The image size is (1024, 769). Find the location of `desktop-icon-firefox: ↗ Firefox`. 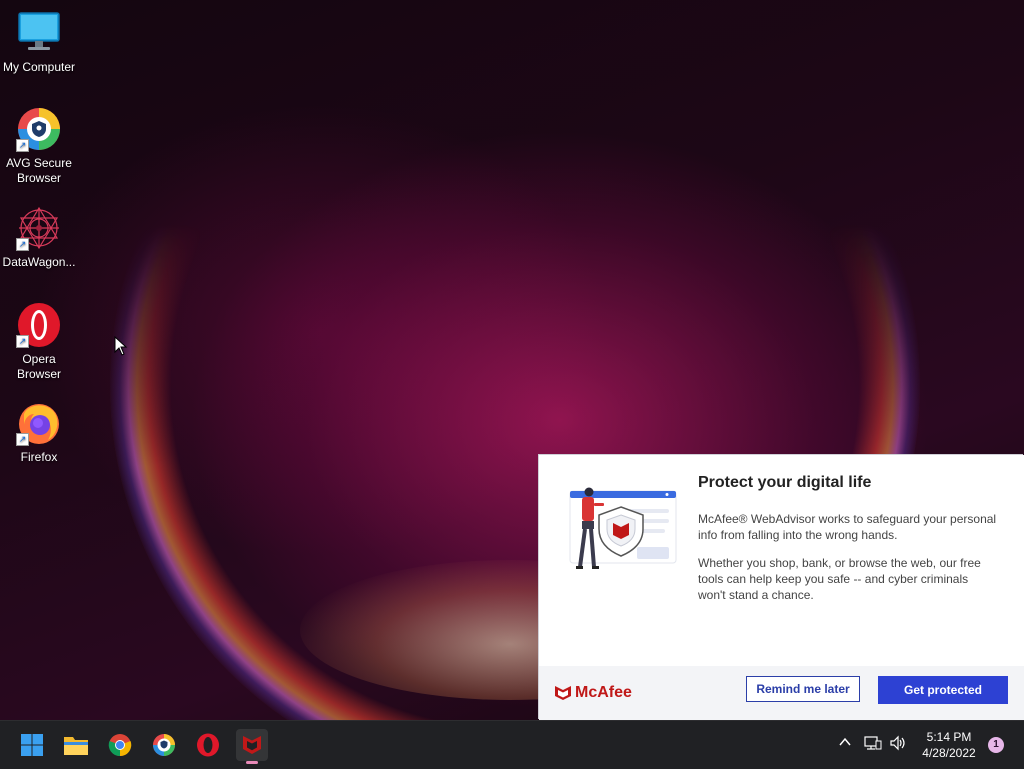

desktop-icon-firefox: ↗ Firefox is located at coordinates (39, 432).